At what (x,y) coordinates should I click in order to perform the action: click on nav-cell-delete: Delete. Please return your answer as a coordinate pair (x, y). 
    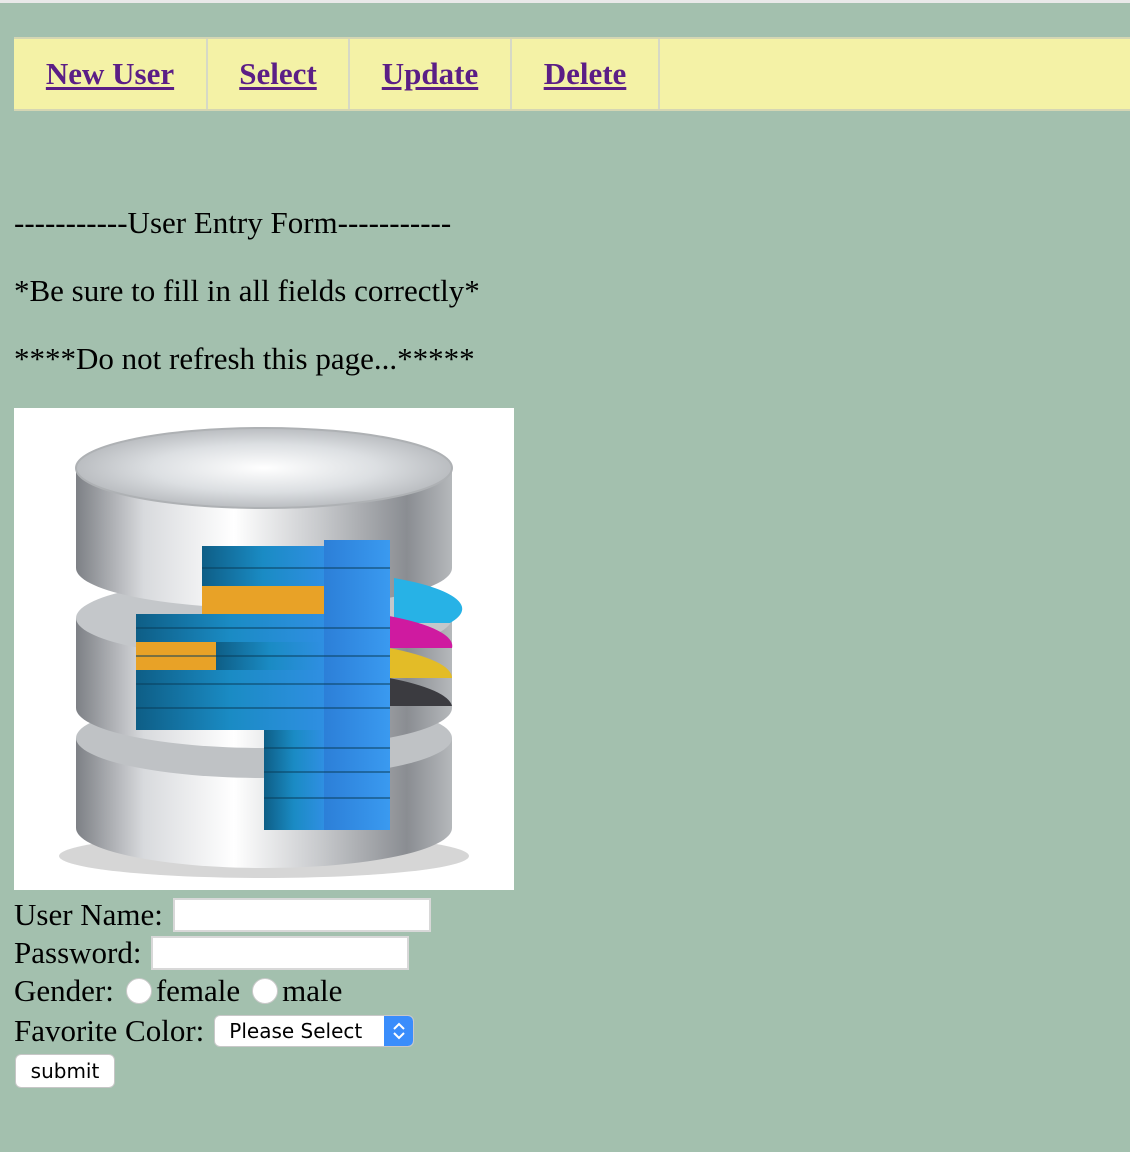
    Looking at the image, I should click on (586, 74).